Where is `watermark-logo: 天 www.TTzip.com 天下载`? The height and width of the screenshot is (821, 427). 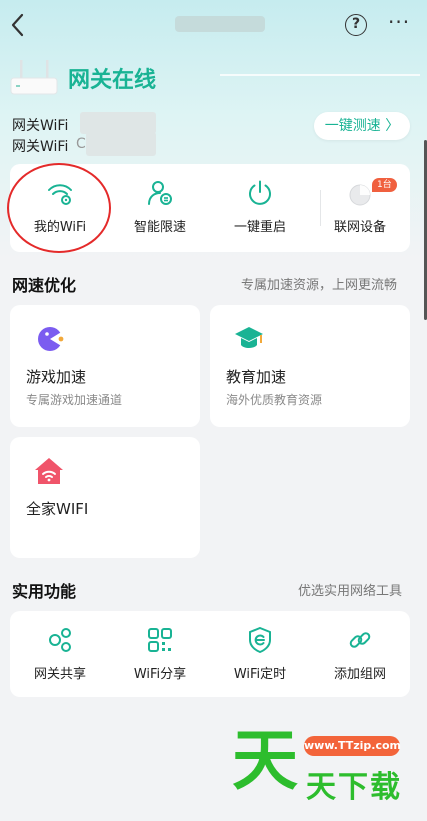
watermark-logo: 天 www.TTzip.com 天下载 is located at coordinates (317, 770).